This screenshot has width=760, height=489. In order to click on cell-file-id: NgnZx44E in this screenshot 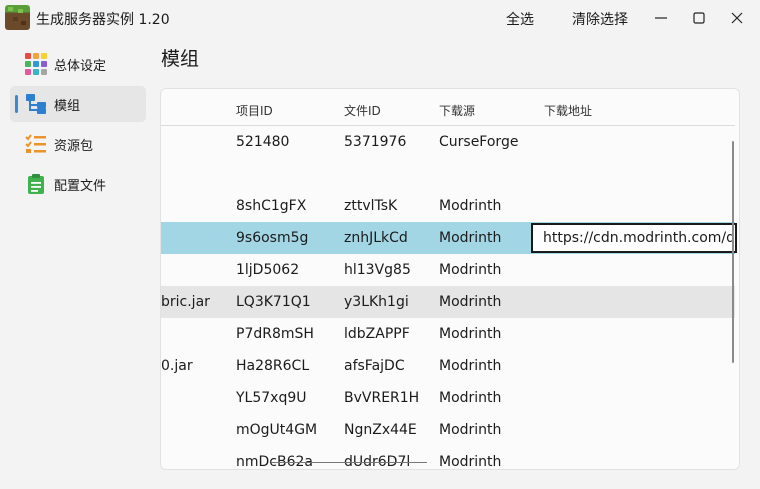, I will do `click(380, 430)`.